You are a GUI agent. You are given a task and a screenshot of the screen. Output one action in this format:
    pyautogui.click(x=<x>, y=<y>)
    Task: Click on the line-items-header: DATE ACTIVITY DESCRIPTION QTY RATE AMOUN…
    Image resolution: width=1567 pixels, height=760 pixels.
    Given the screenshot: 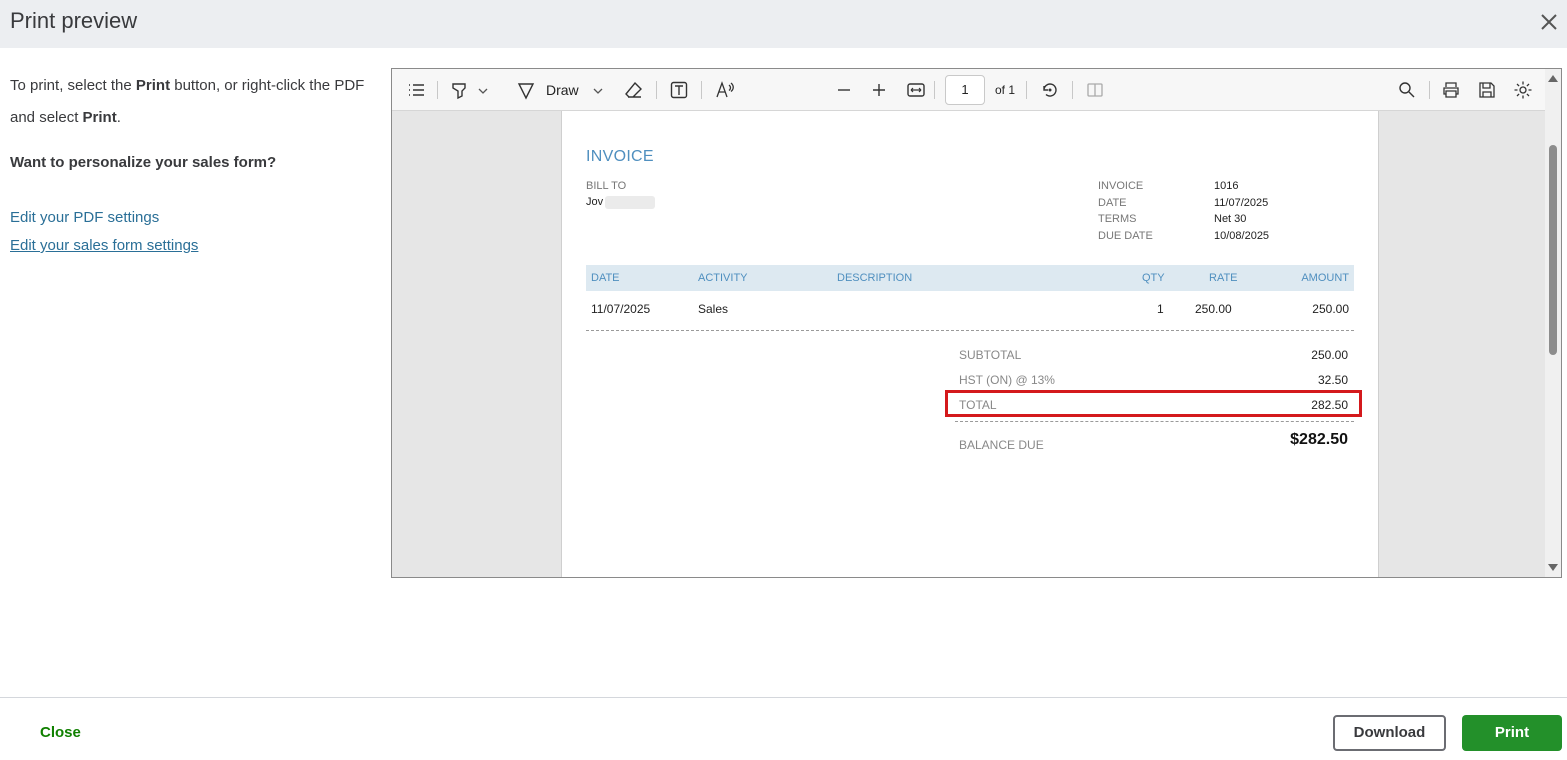 What is the action you would take?
    pyautogui.click(x=970, y=278)
    